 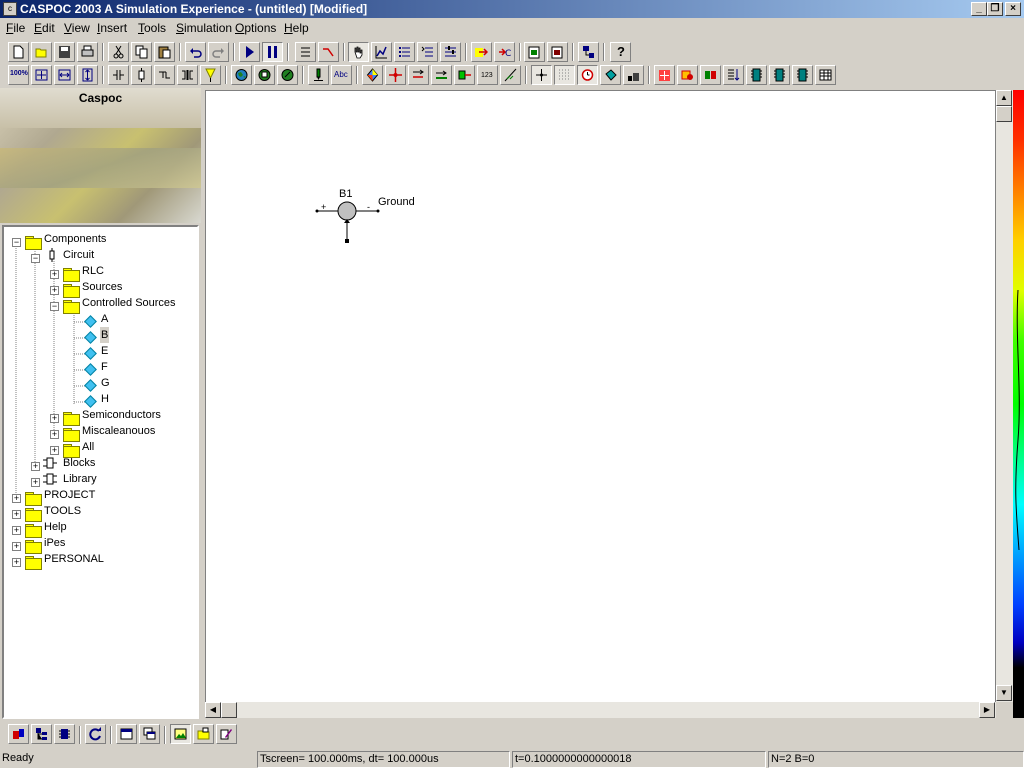 I want to click on refresh-button, so click(x=95, y=734).